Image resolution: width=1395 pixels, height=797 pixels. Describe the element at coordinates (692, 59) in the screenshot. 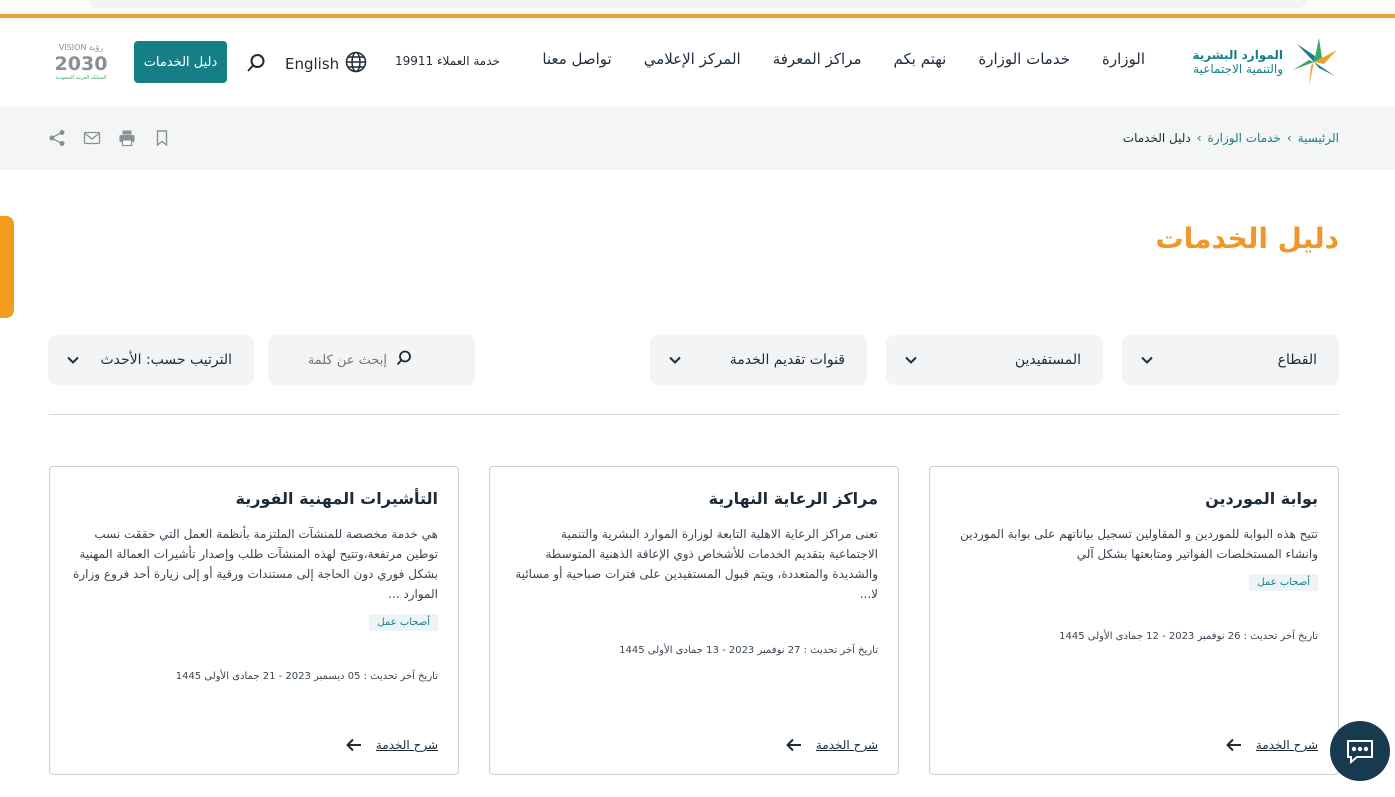

I see `nav-media-center: المركز الإعلامي` at that location.